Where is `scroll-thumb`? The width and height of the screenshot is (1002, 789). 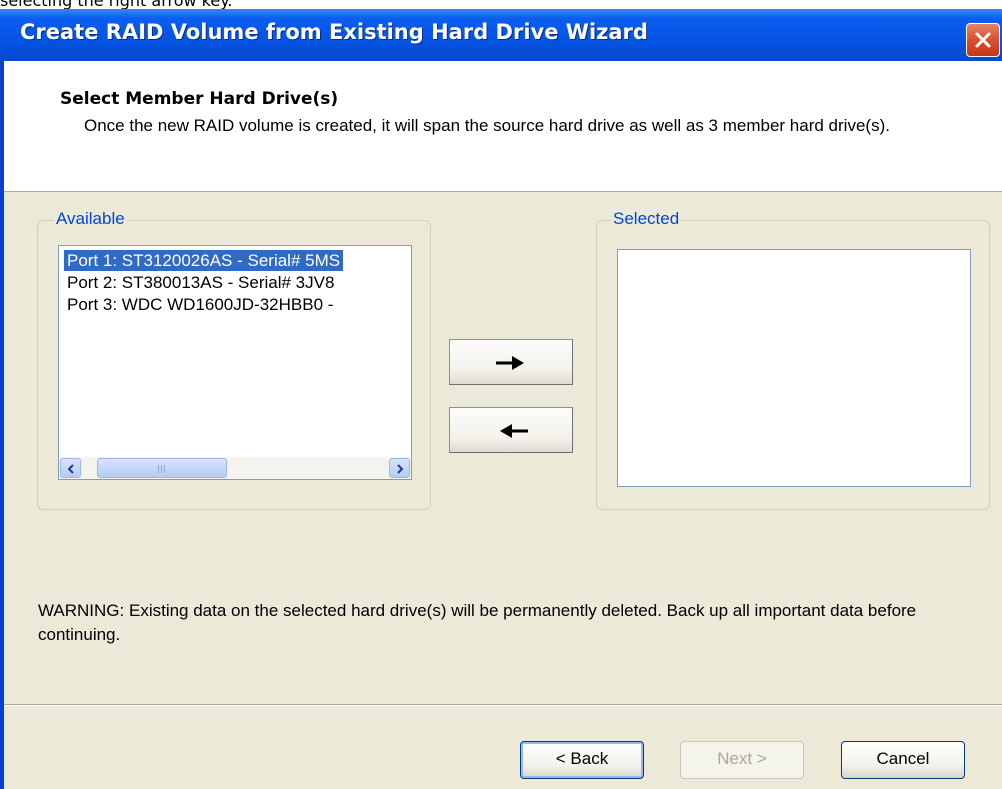
scroll-thumb is located at coordinates (162, 468).